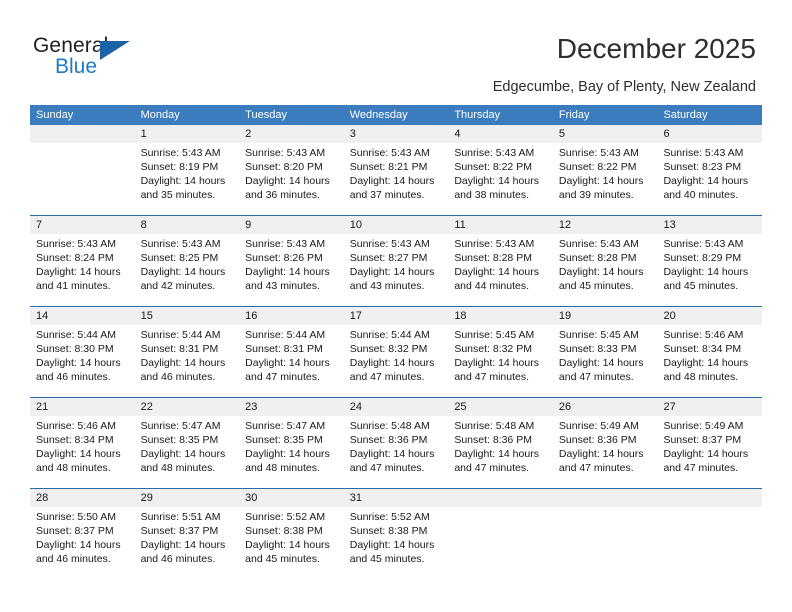 This screenshot has height=612, width=792. Describe the element at coordinates (596, 286) in the screenshot. I see `day-detail-line: and 45 minutes.` at that location.